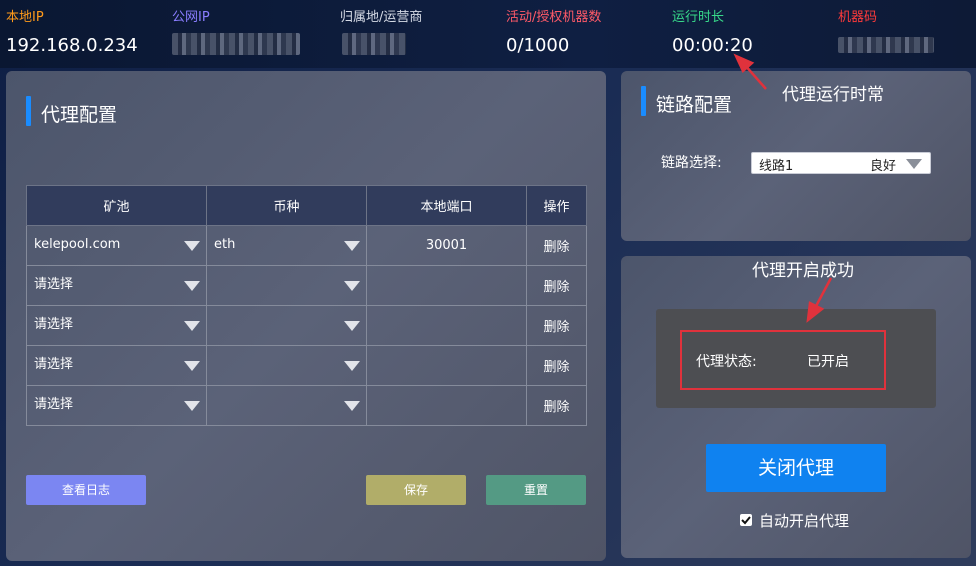 This screenshot has width=976, height=566. Describe the element at coordinates (823, 293) in the screenshot. I see `success-arrow` at that location.